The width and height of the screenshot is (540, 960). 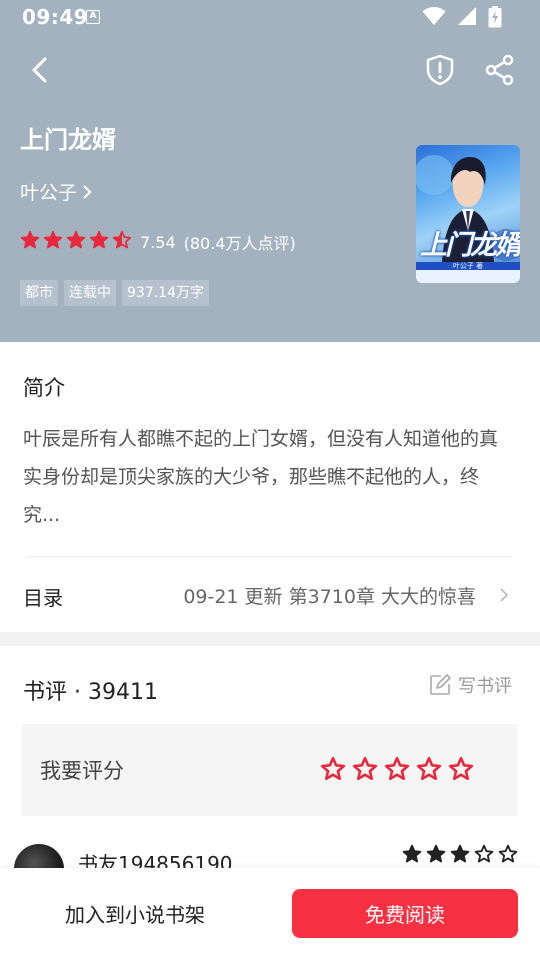 I want to click on add-to-shelf-button: 加入到小说书架, so click(x=135, y=913).